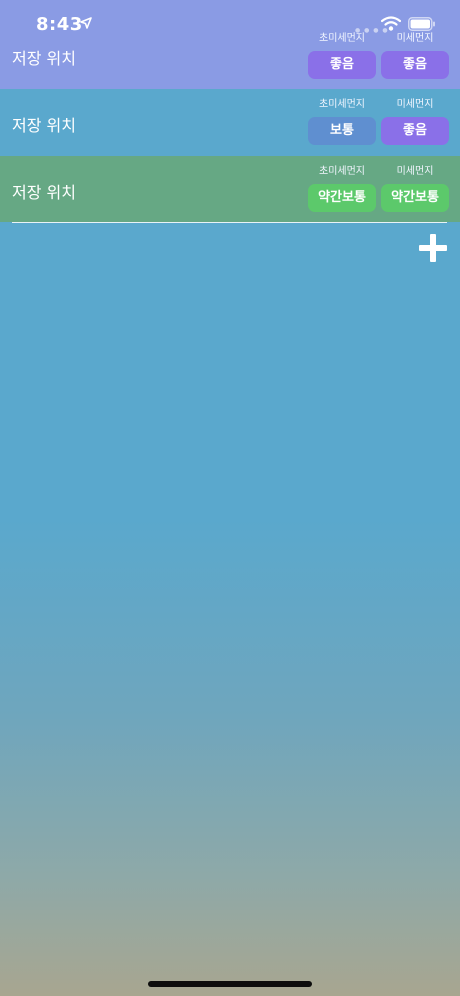 Image resolution: width=460 pixels, height=996 pixels. I want to click on dust-badge: 약간보통, so click(415, 198).